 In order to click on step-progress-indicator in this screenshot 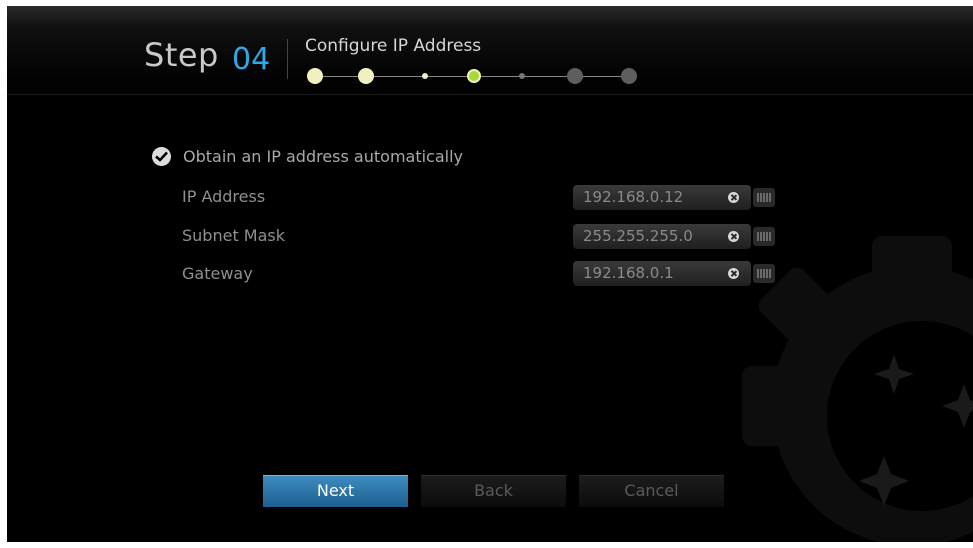, I will do `click(475, 77)`.